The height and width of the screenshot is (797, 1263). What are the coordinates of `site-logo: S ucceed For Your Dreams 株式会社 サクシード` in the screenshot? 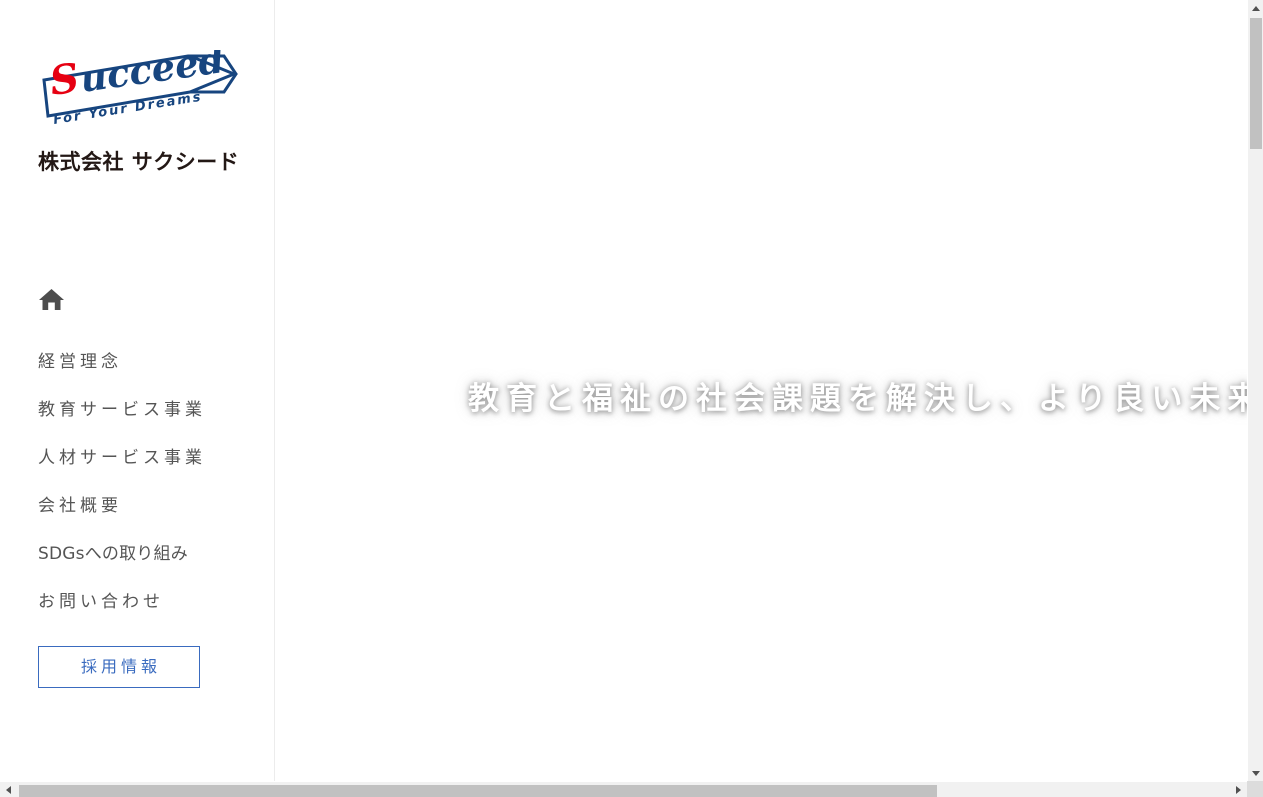 It's located at (139, 113).